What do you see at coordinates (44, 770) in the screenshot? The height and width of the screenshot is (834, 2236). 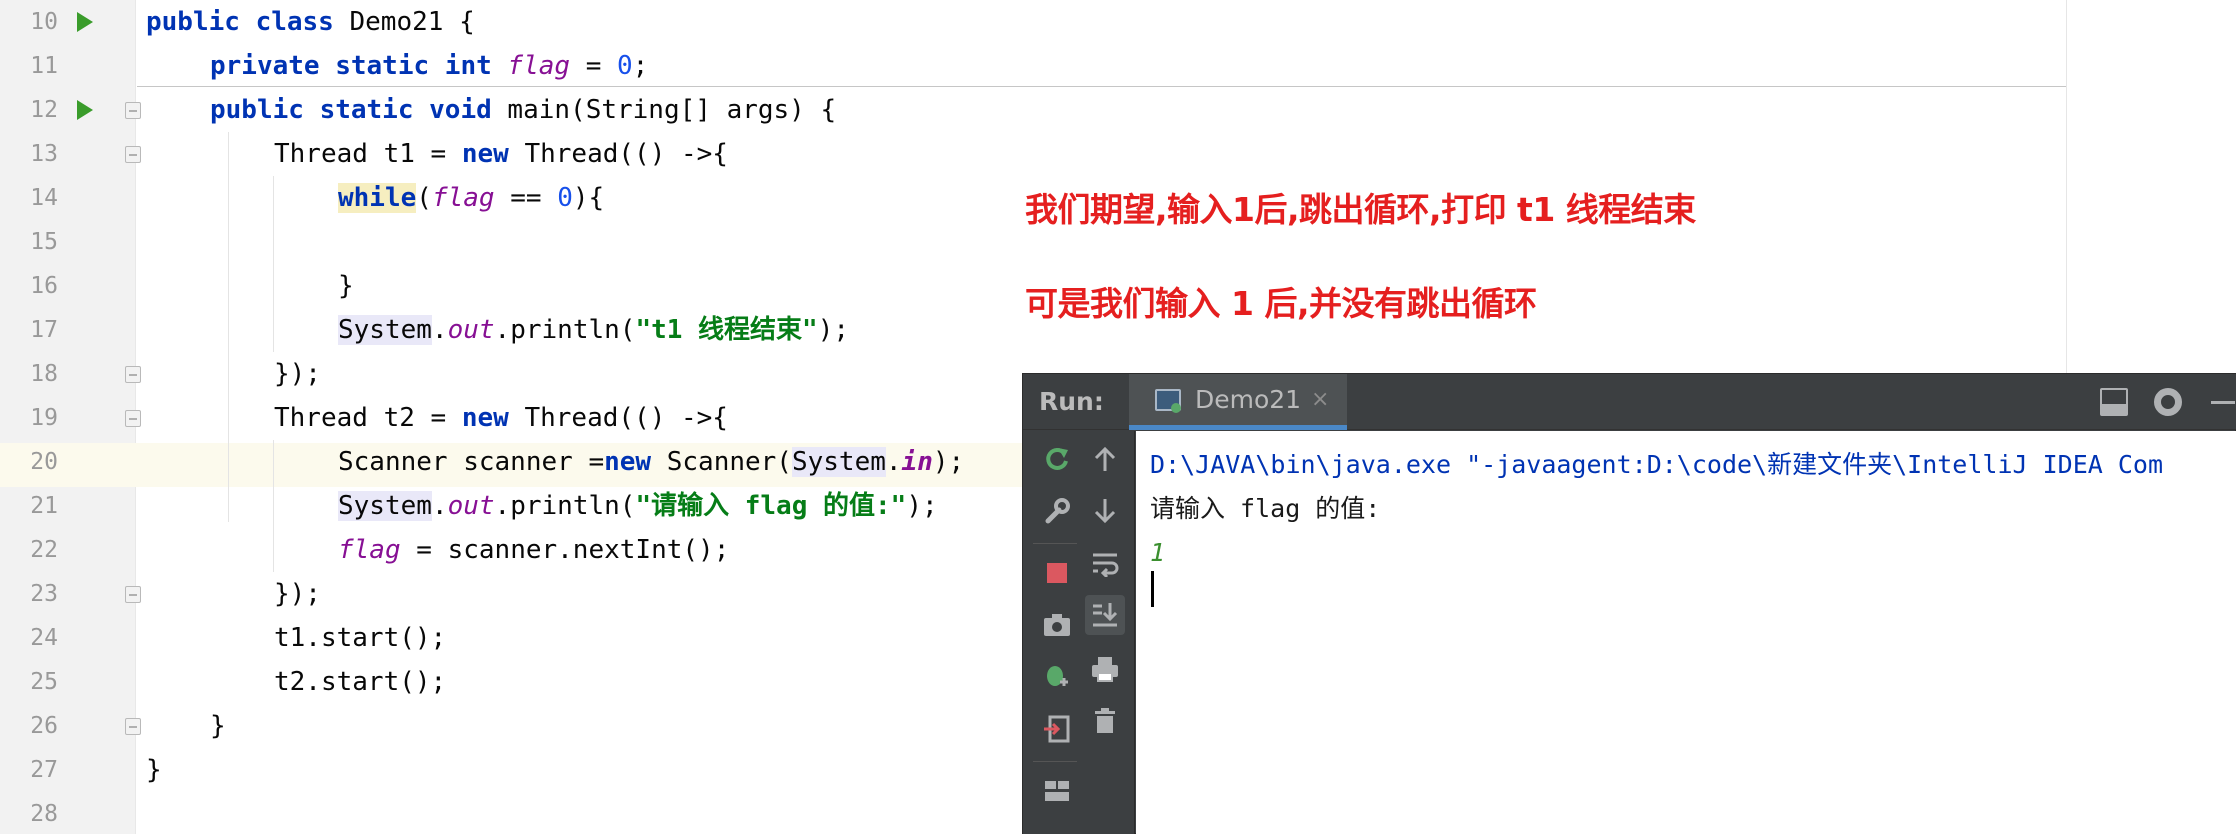 I see `line-number: 27` at bounding box center [44, 770].